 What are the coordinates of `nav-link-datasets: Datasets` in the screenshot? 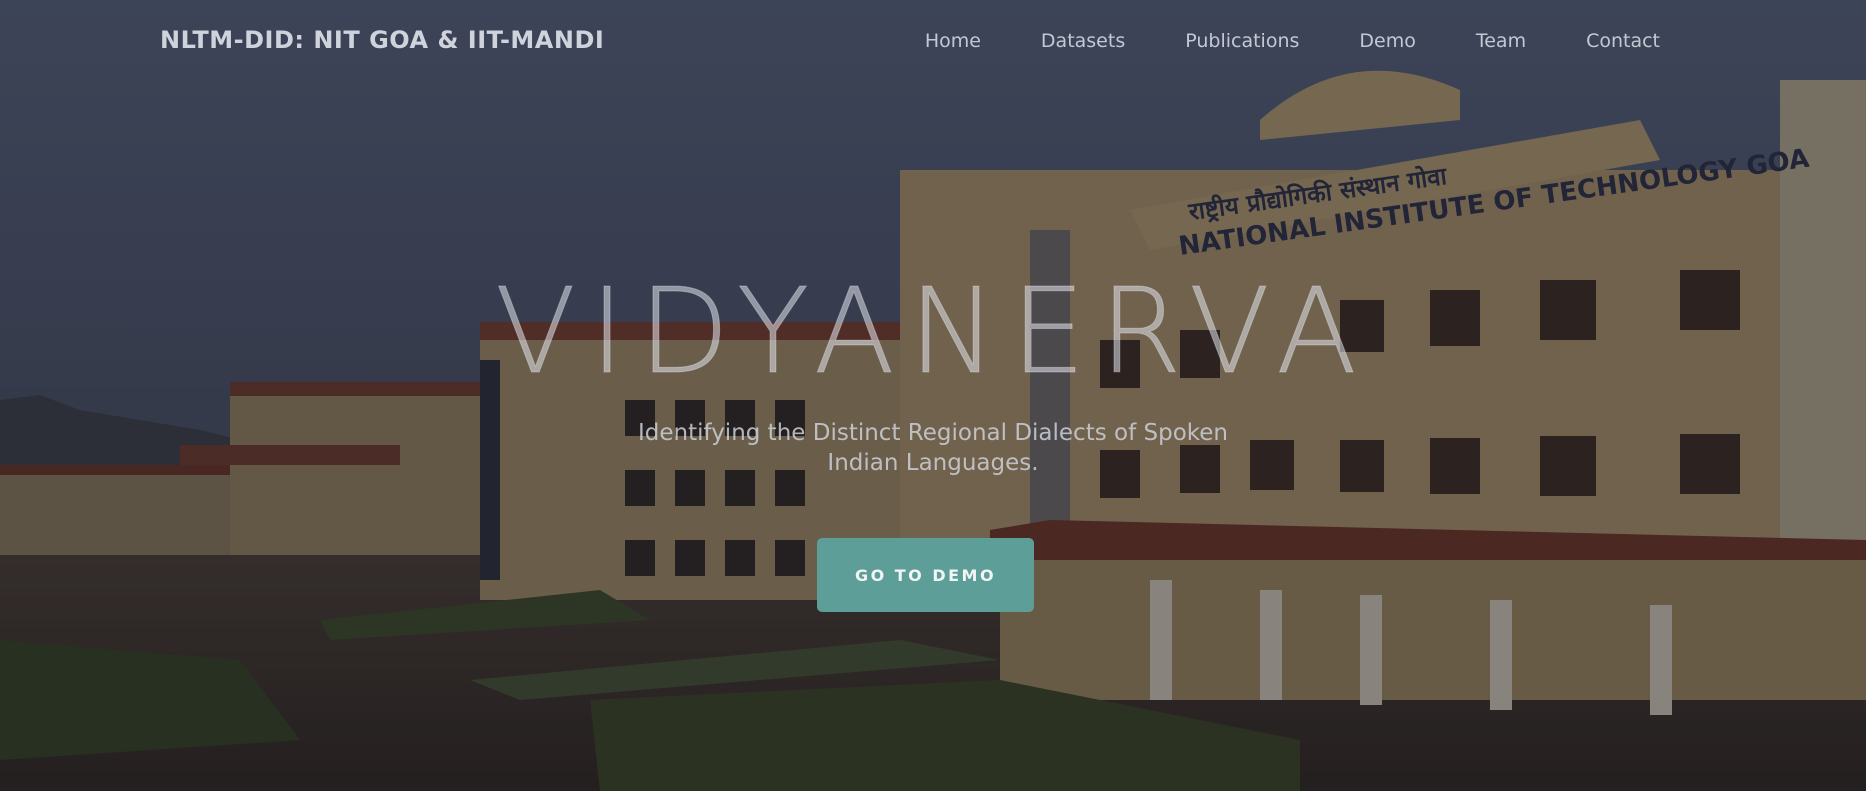 It's located at (1083, 41).